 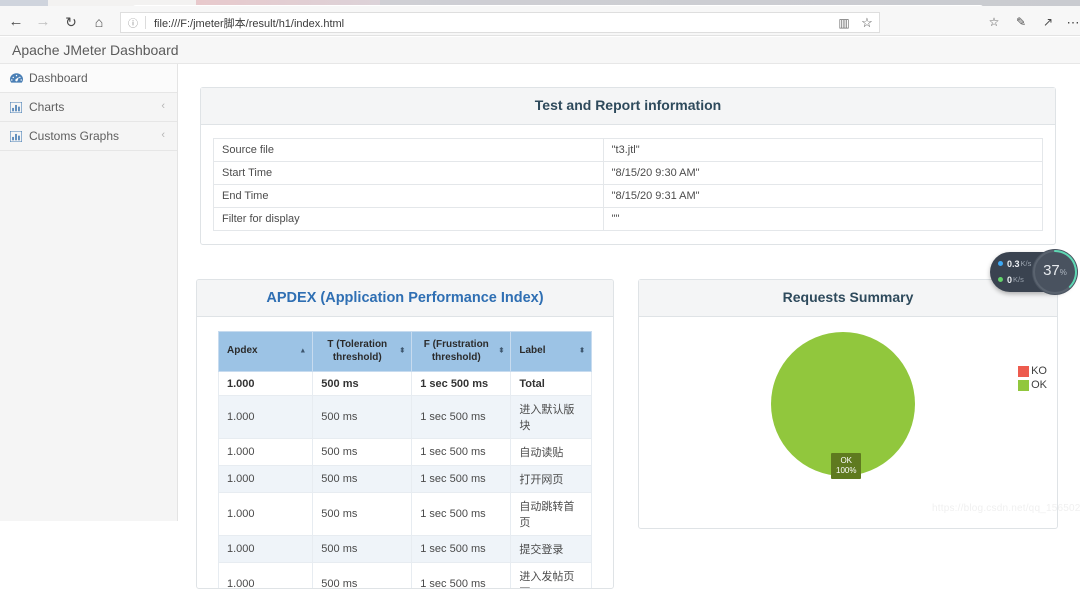 I want to click on upload-speed-value: 0.3, so click(x=1013, y=264).